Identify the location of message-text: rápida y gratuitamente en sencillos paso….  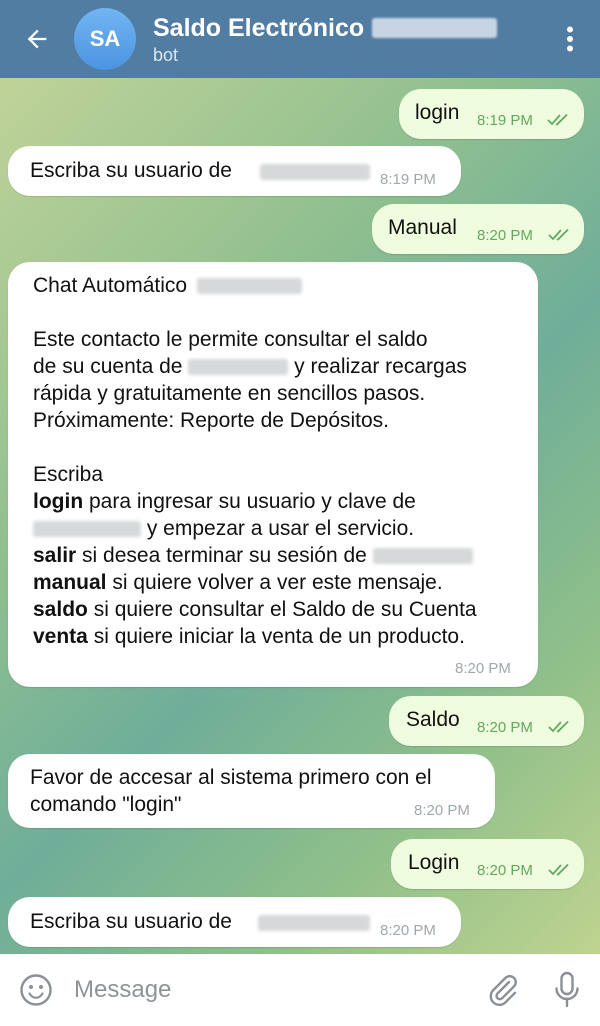
(229, 393).